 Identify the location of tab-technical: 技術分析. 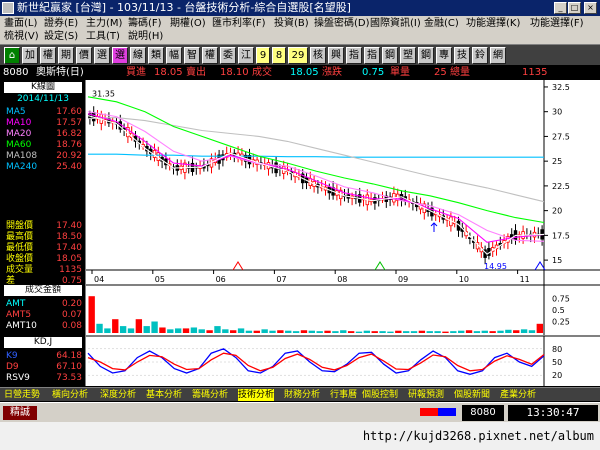
(256, 395).